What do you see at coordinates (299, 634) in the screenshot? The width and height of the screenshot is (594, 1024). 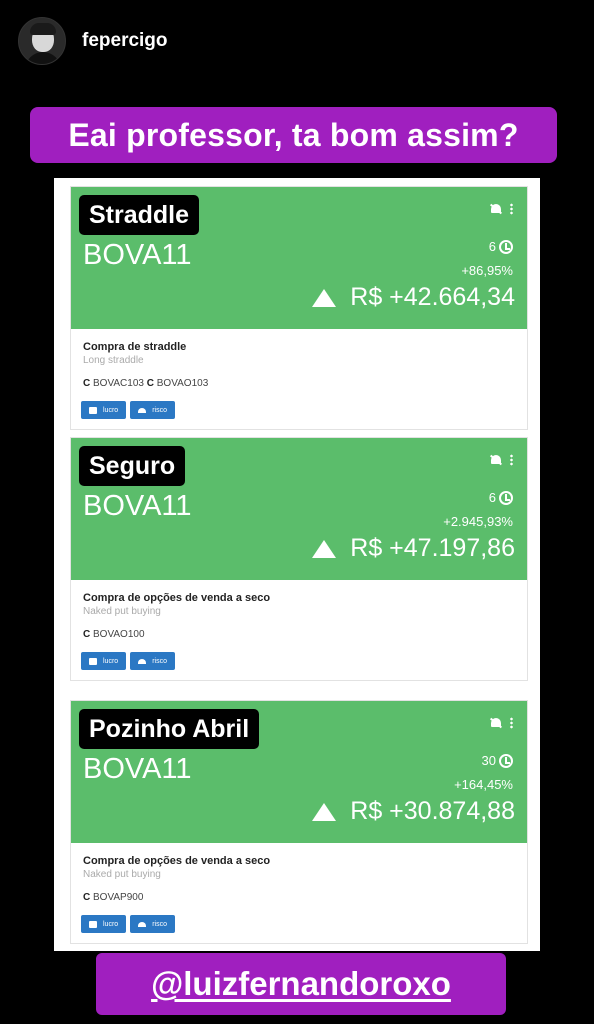 I see `option-legs: C BOVAO100` at bounding box center [299, 634].